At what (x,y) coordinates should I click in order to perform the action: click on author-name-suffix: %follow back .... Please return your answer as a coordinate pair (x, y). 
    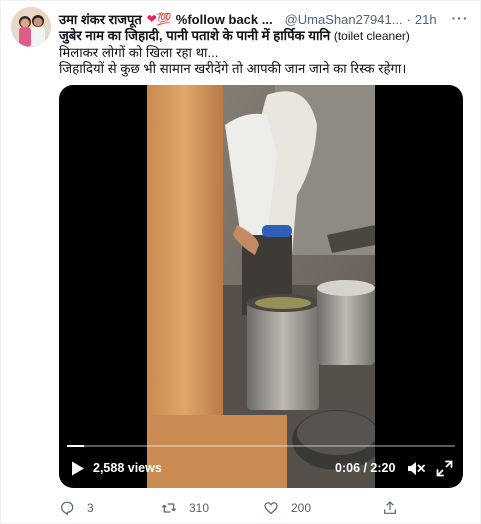
    Looking at the image, I should click on (224, 19).